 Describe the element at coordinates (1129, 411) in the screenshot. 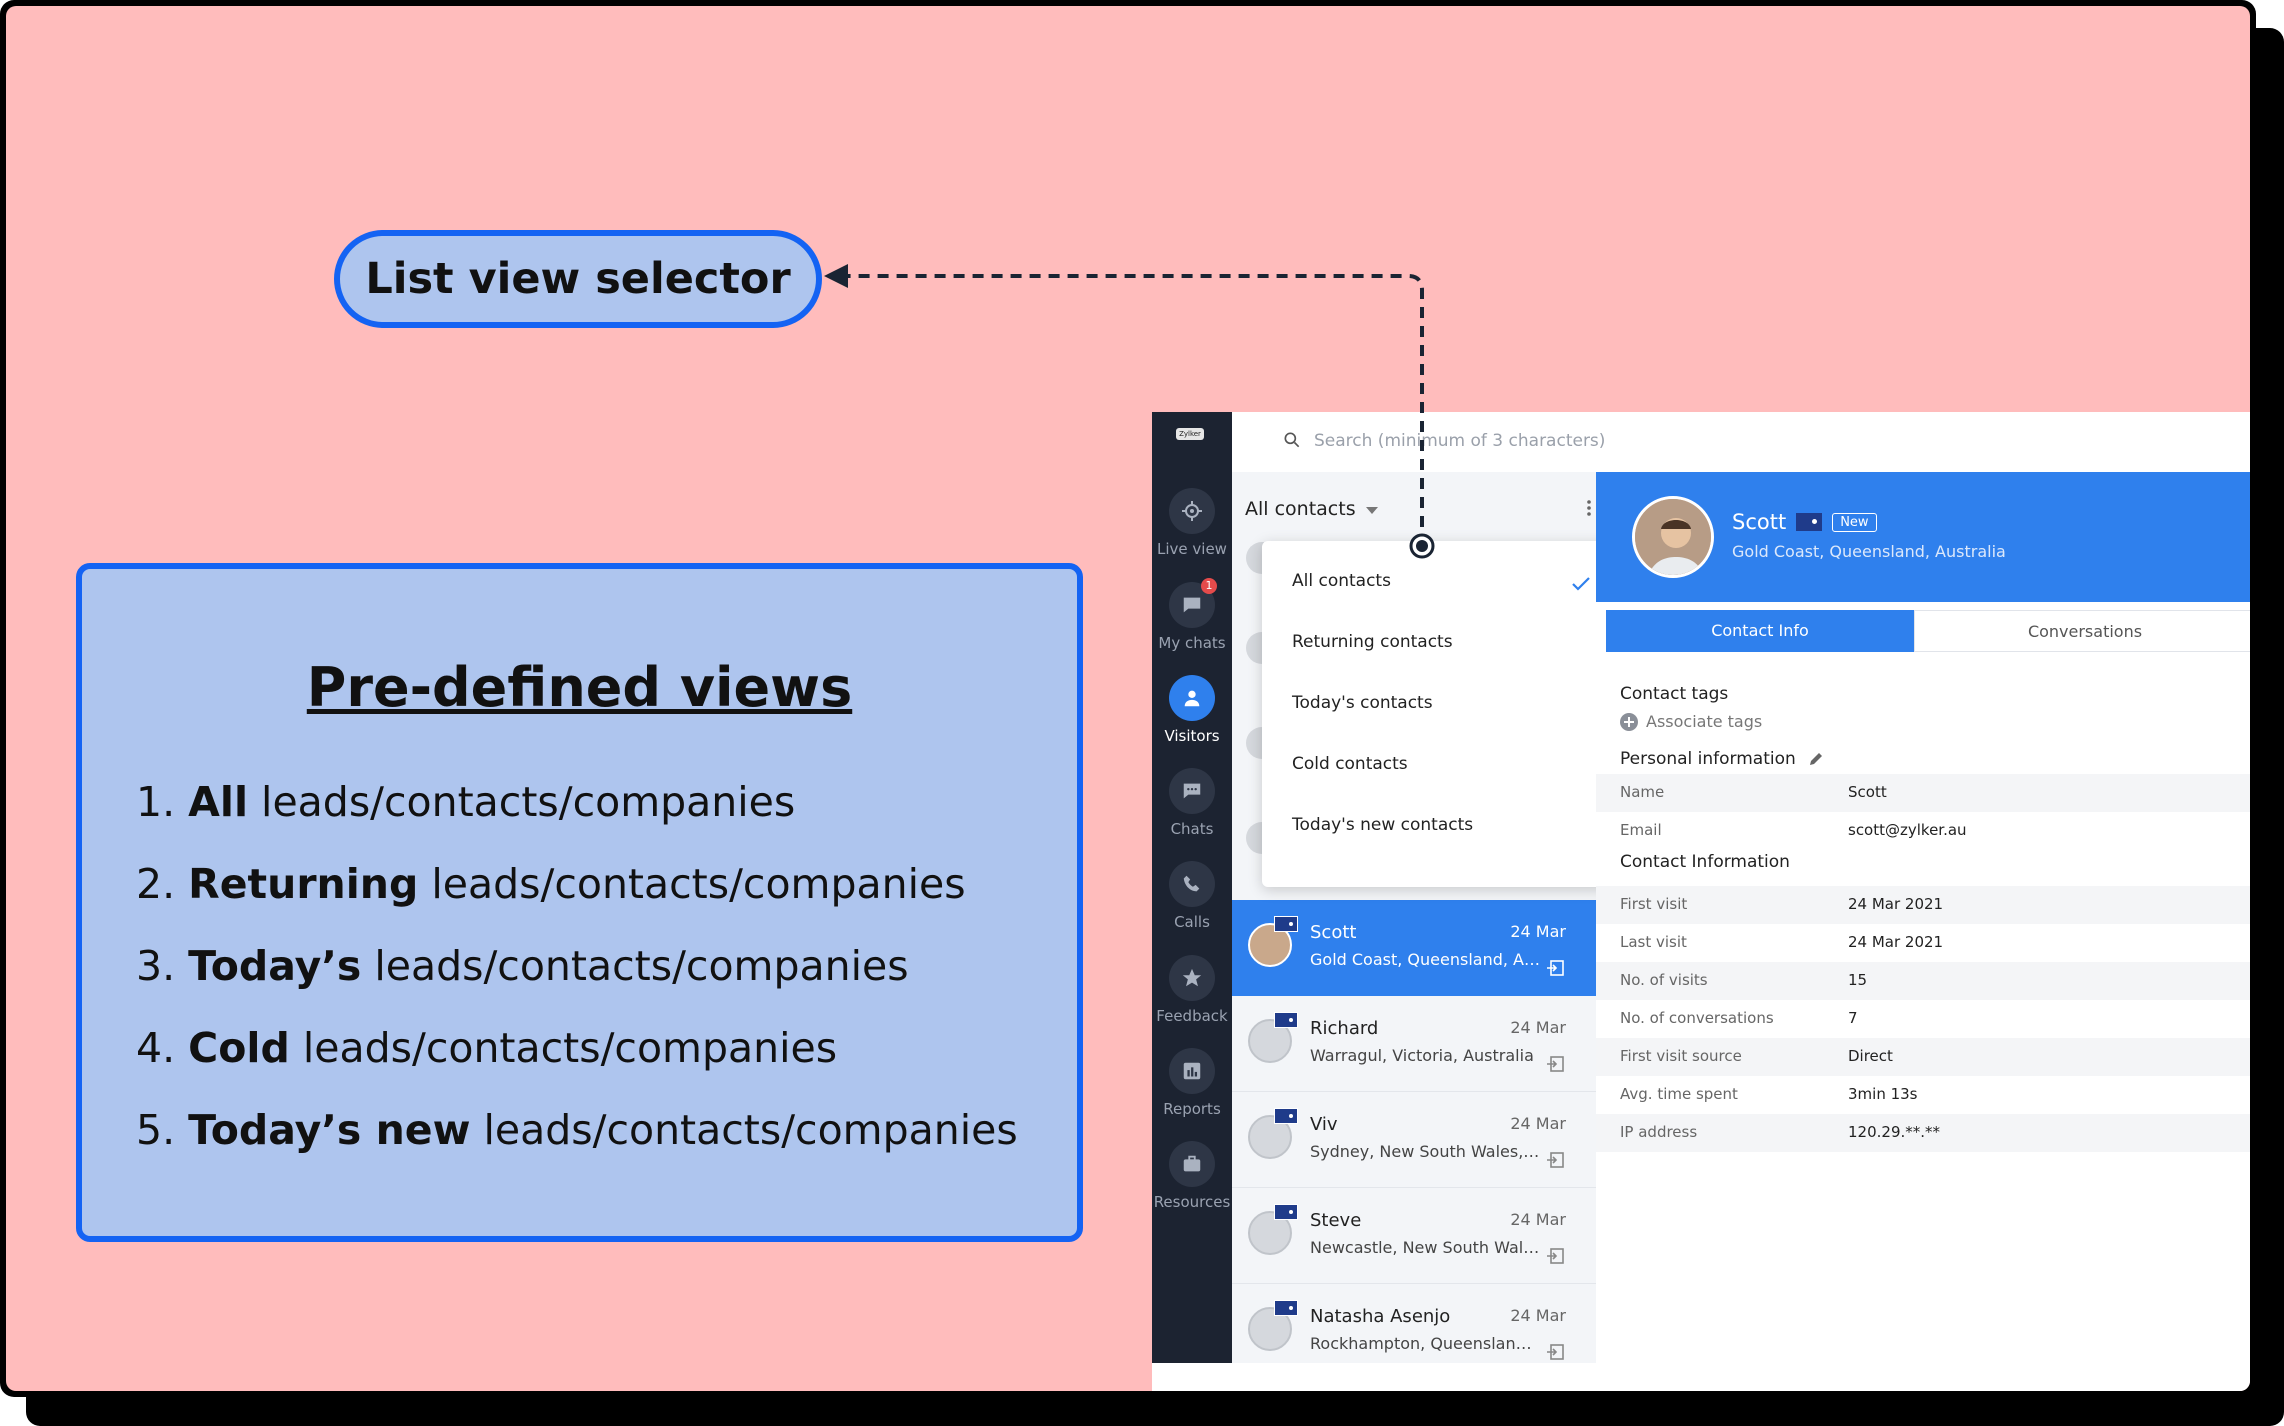

I see `callout-connector` at that location.